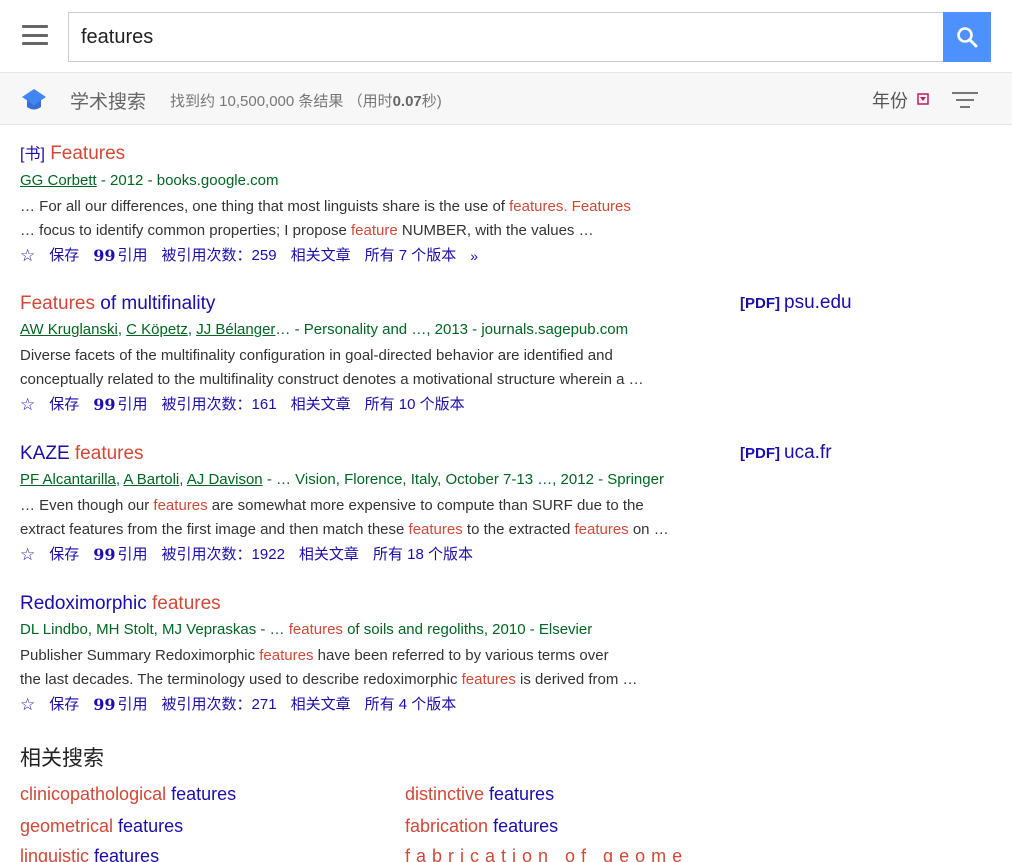 This screenshot has height=862, width=1012. Describe the element at coordinates (223, 555) in the screenshot. I see `cited-by-link: 被引用次数：1922` at that location.